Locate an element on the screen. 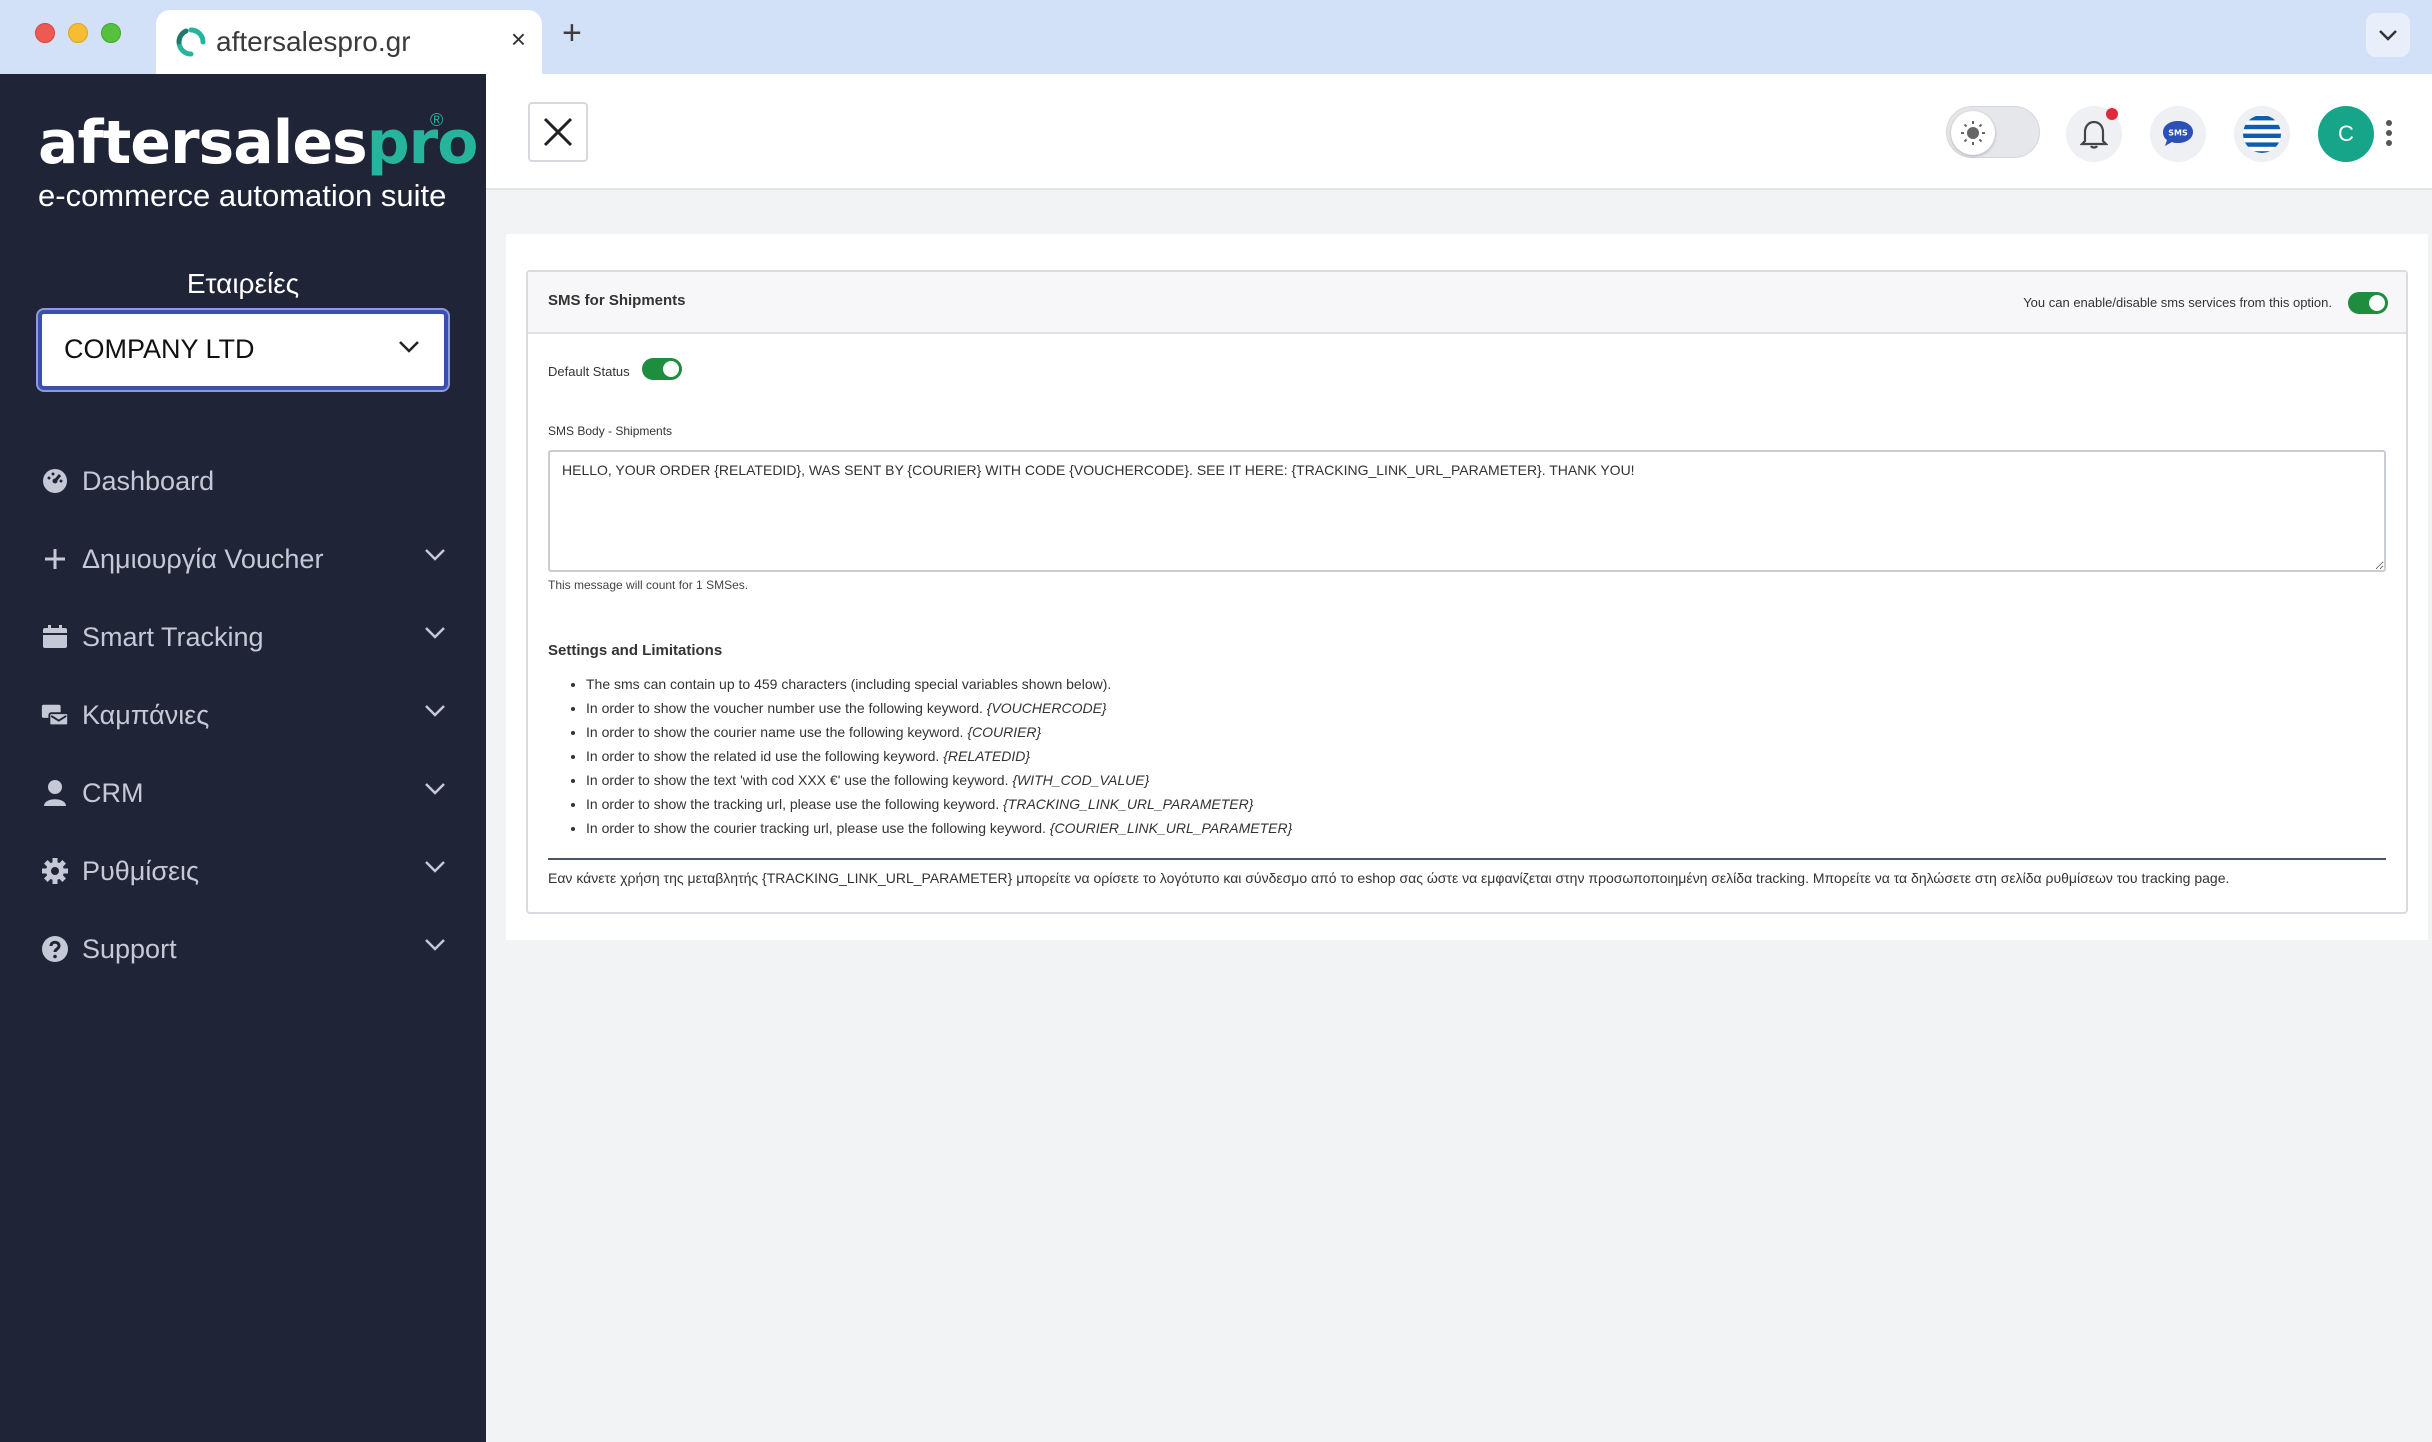 This screenshot has height=1442, width=2432. sidebar-item-label: Καμπάνιες is located at coordinates (146, 714).